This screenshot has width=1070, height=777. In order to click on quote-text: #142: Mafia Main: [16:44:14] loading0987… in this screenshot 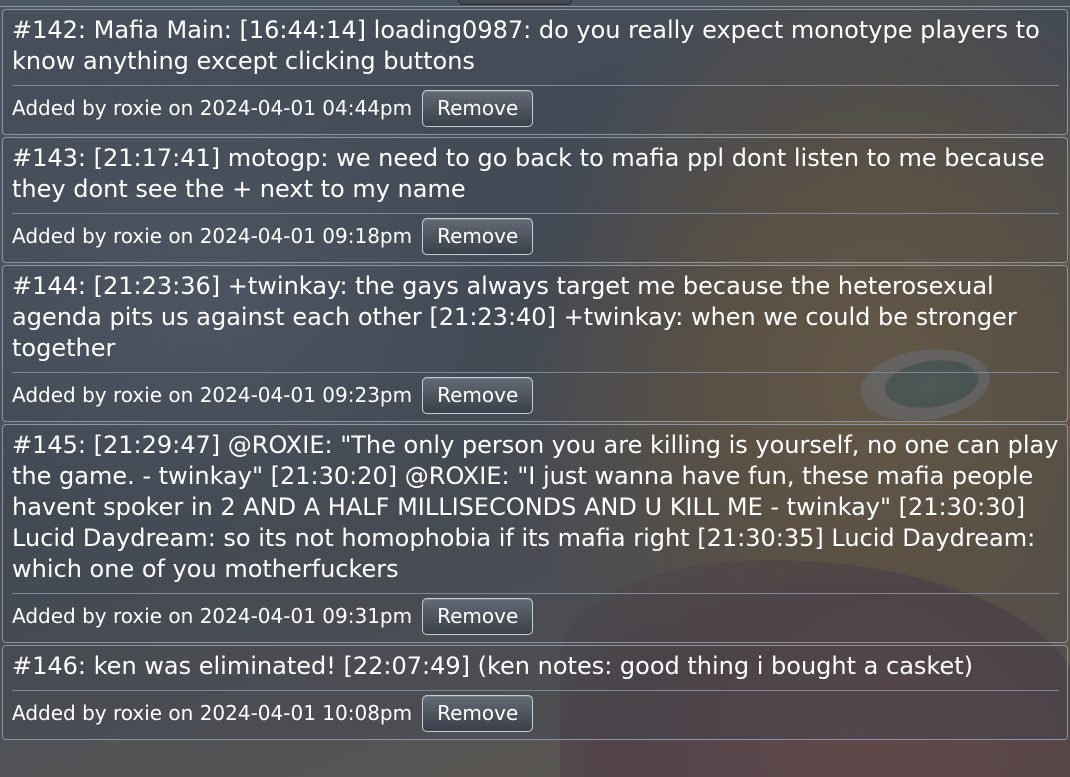, I will do `click(535, 50)`.